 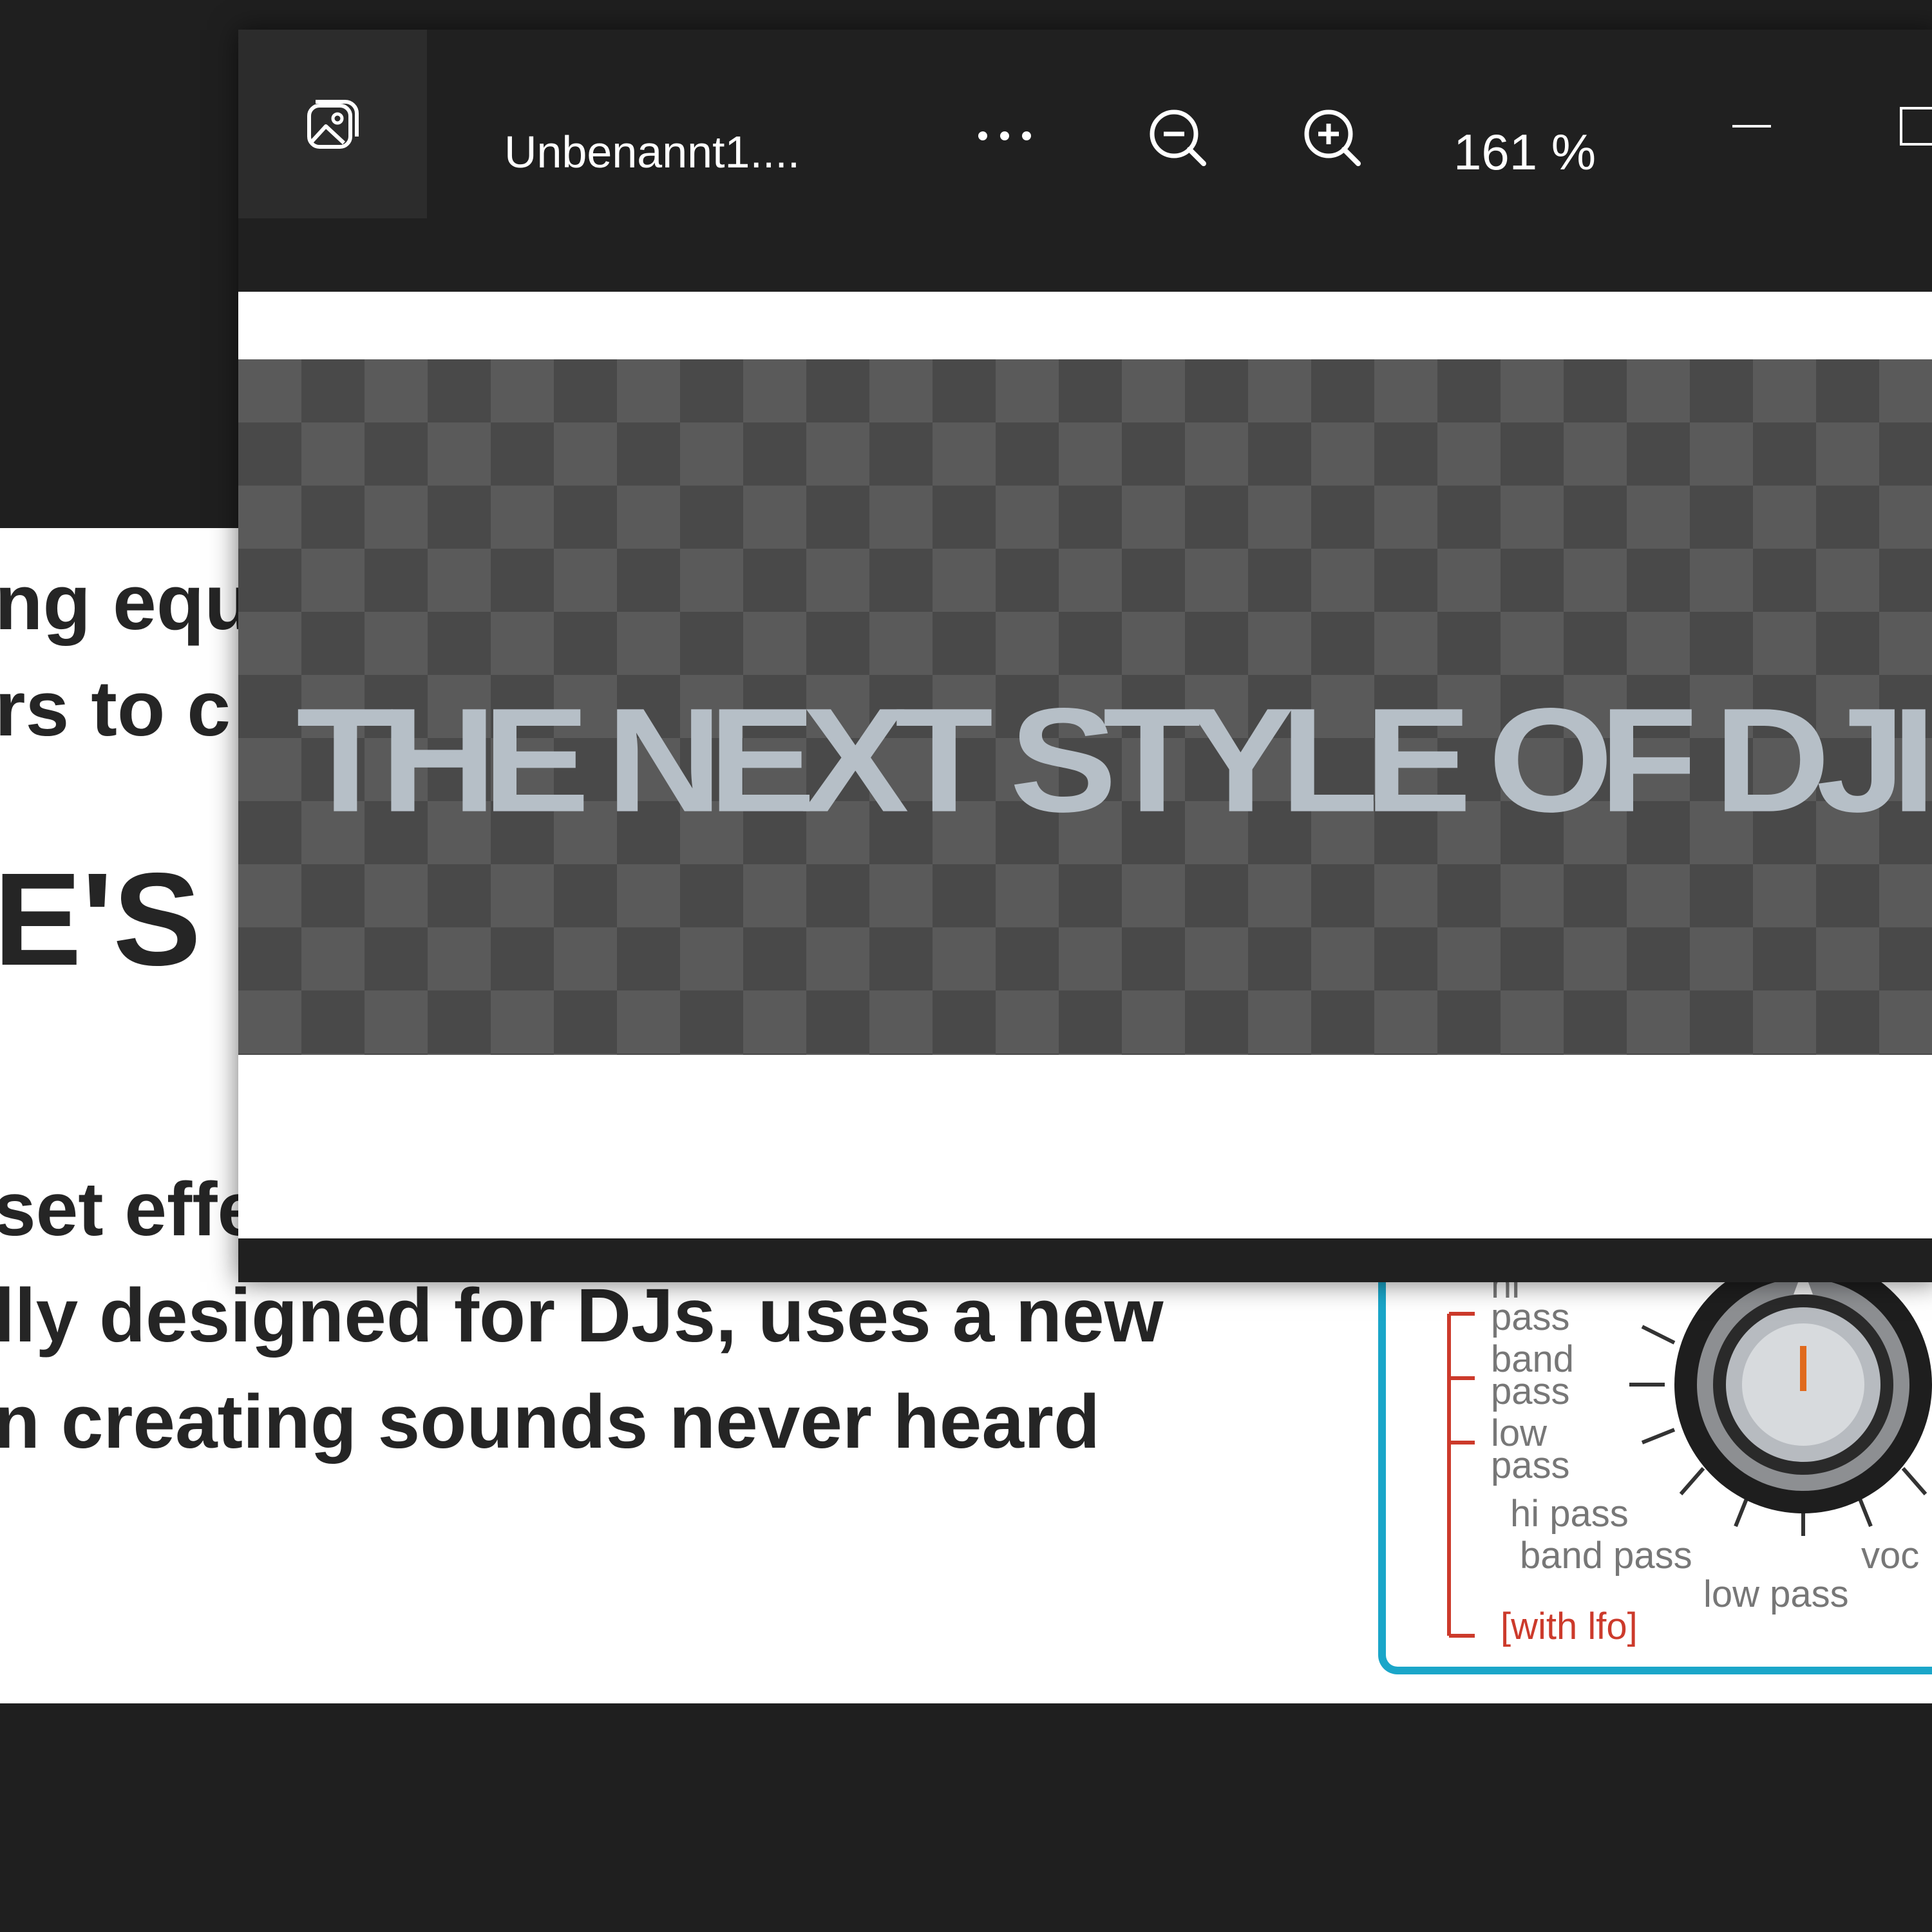 I want to click on more-options-button, so click(x=1005, y=135).